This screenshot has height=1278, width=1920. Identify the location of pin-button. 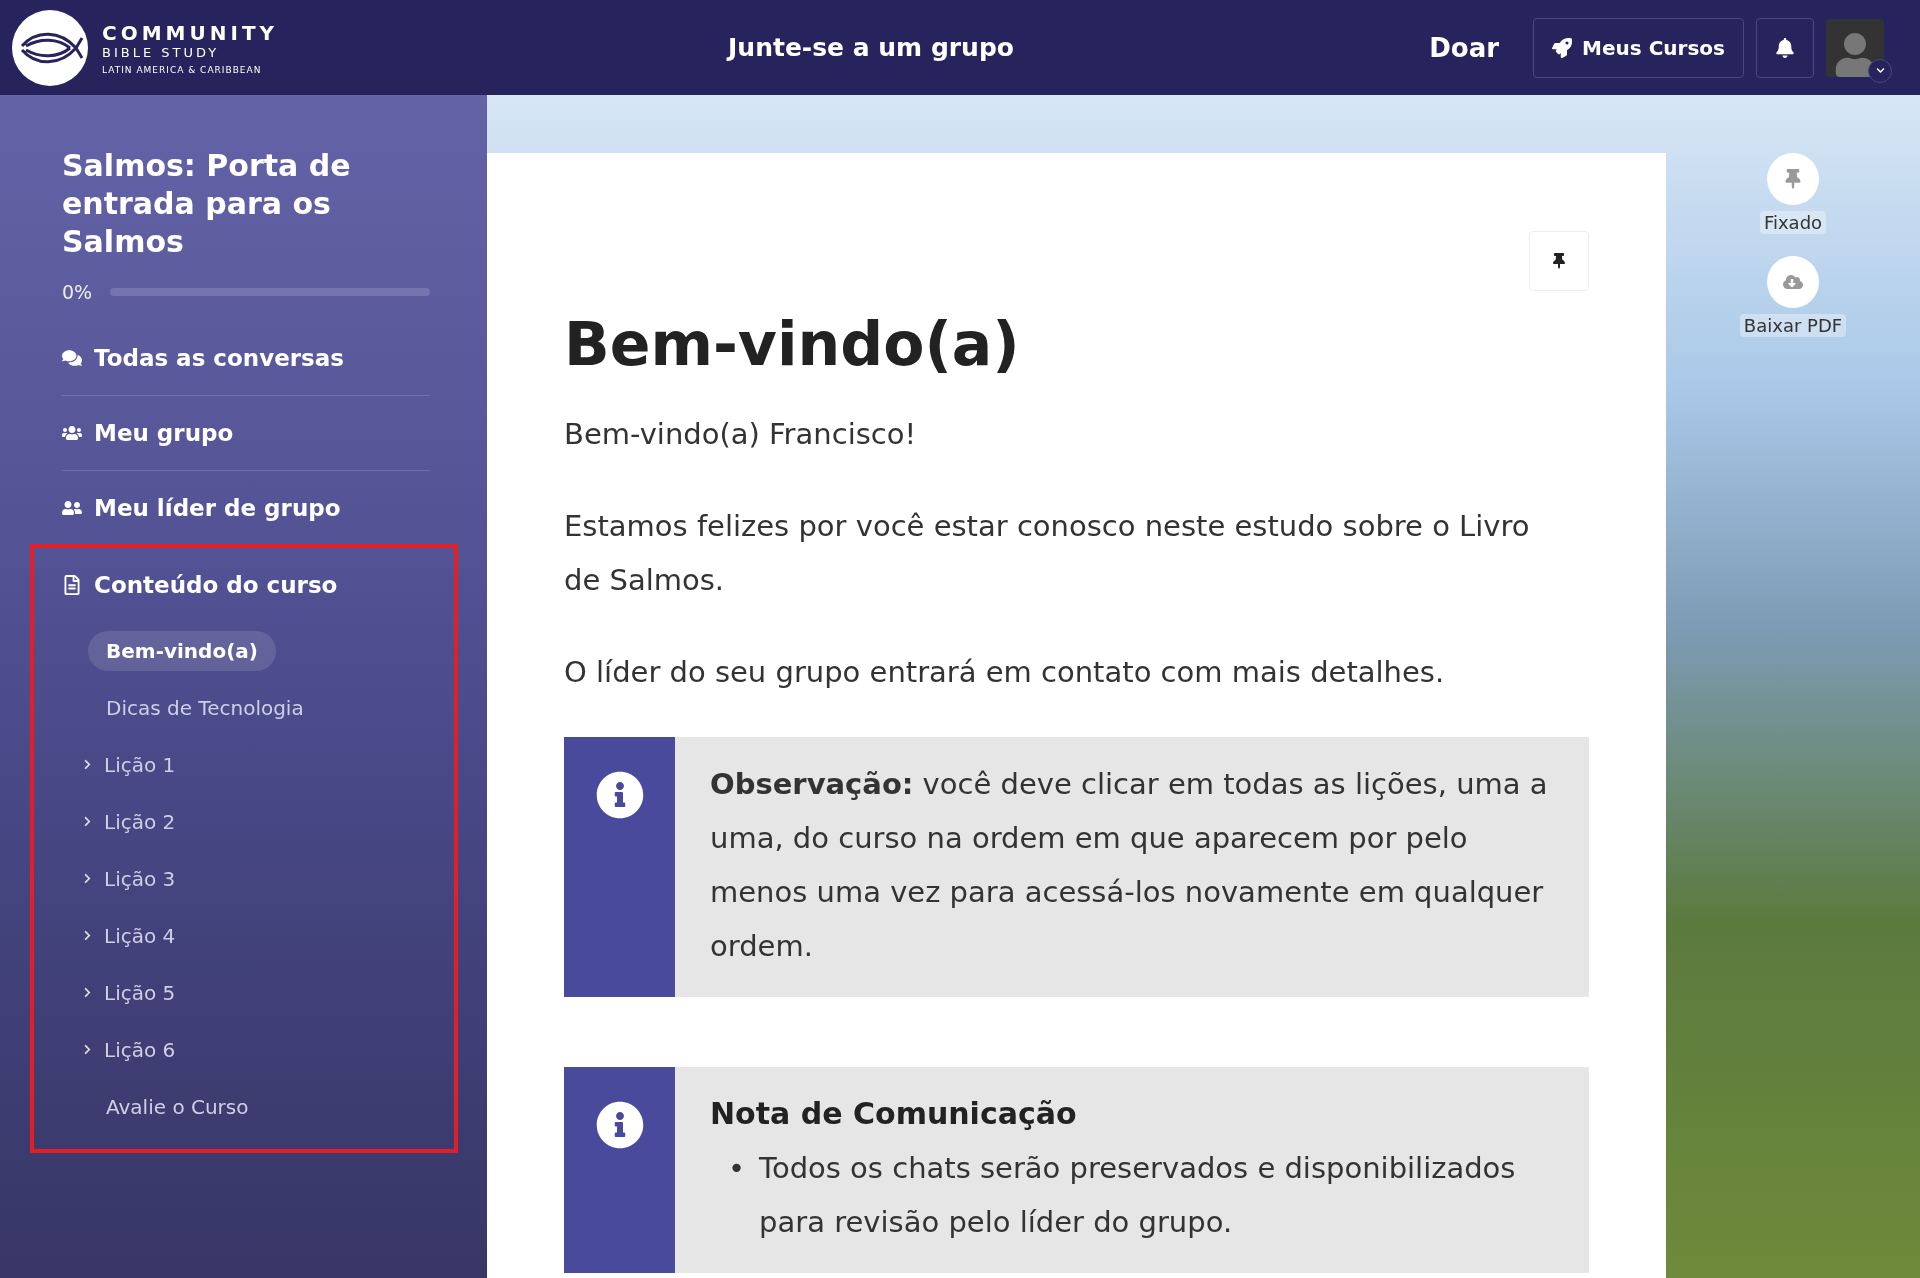
(1559, 261).